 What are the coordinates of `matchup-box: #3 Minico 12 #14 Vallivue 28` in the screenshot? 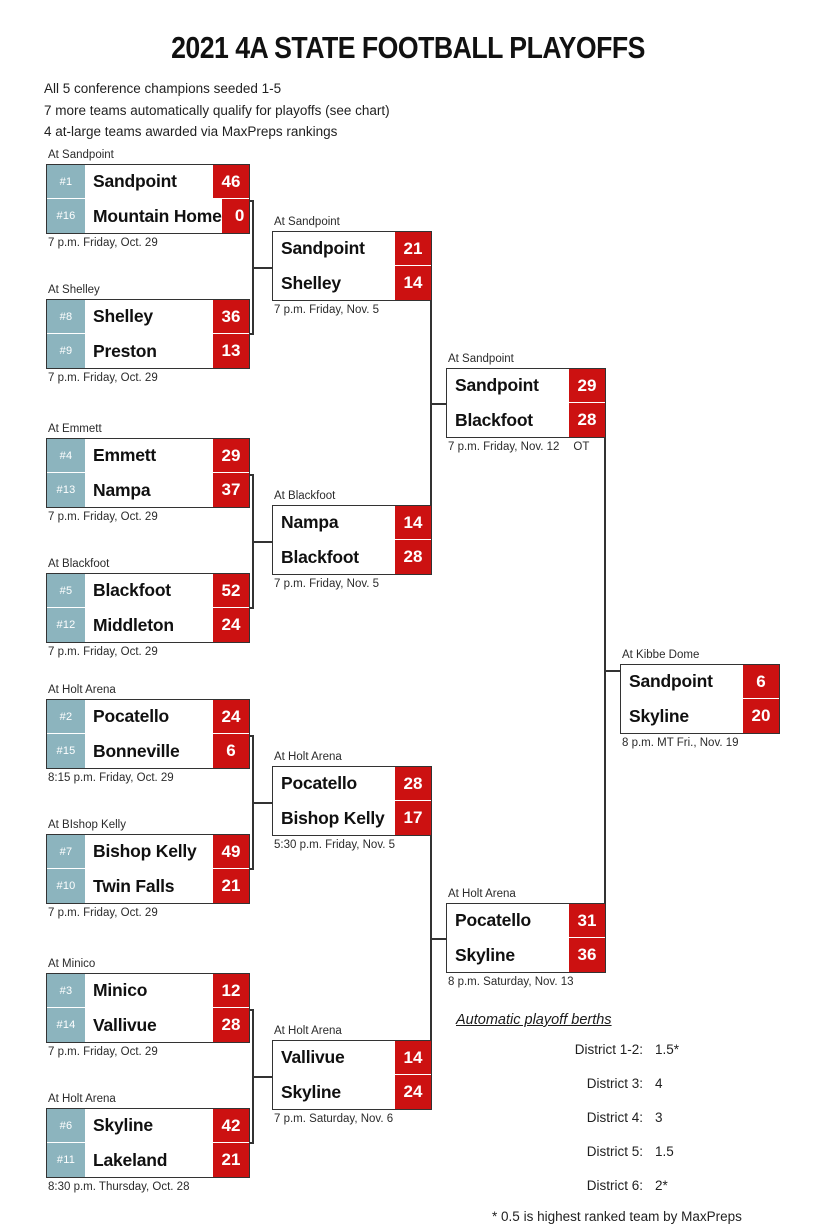 It's located at (148, 1008).